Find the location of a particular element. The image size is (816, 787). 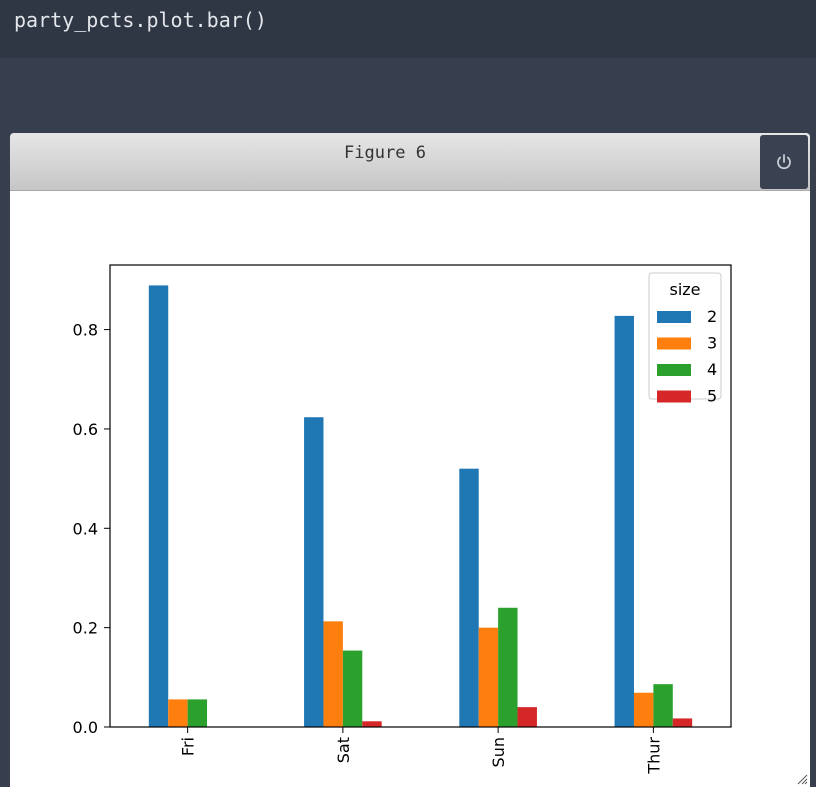

y-tick-label: 0.2 is located at coordinates (85, 628).